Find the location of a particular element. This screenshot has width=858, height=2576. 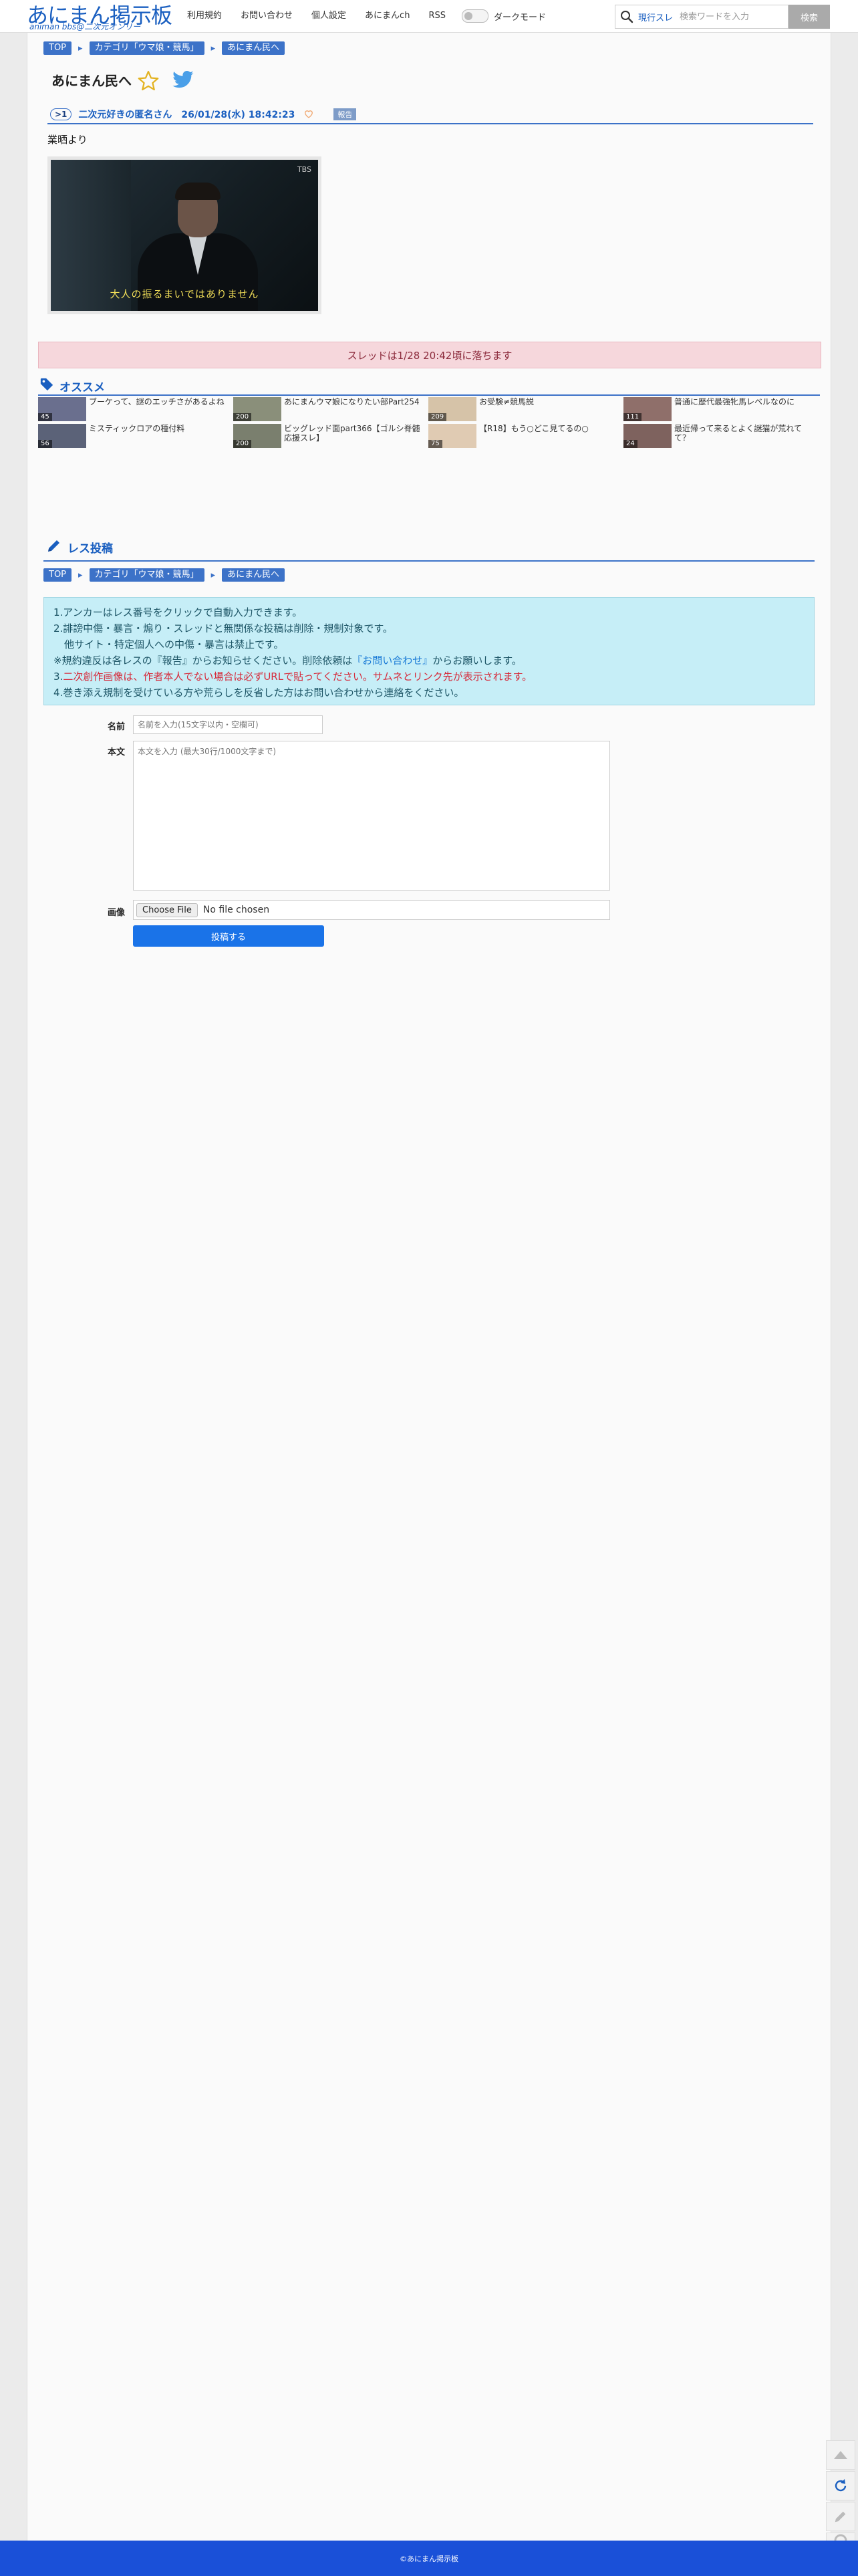

image-figure-hair is located at coordinates (198, 191).